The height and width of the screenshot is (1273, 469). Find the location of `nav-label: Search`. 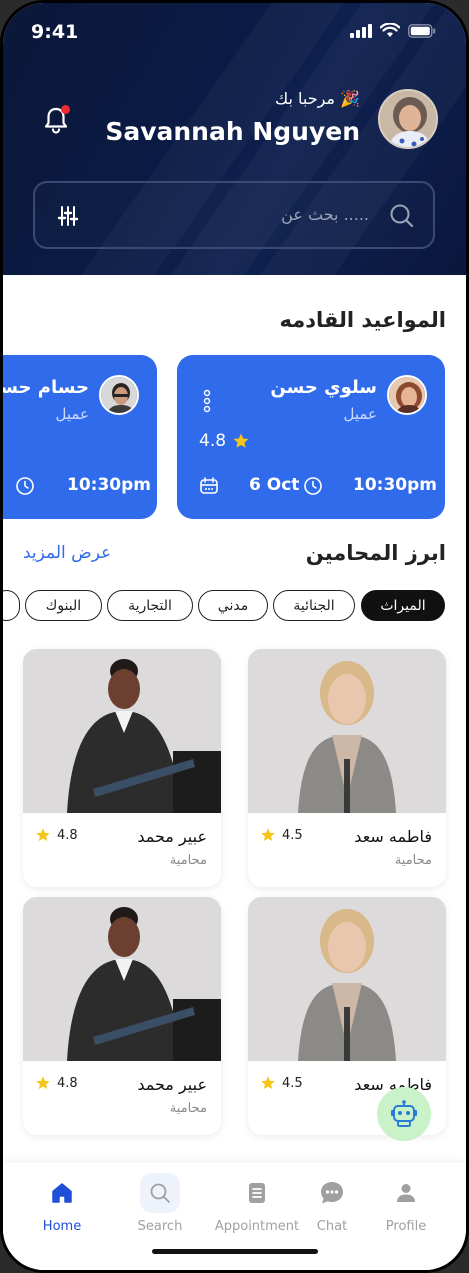

nav-label: Search is located at coordinates (160, 1226).